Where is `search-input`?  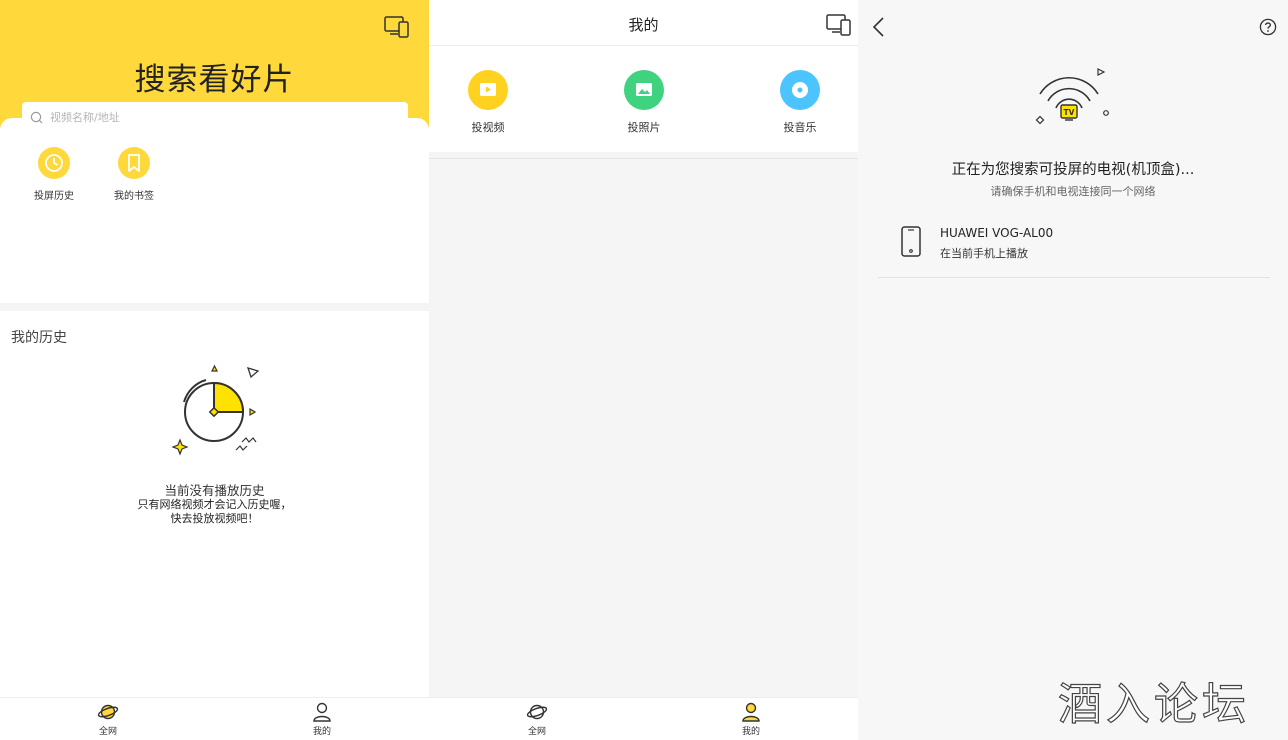 search-input is located at coordinates (220, 117).